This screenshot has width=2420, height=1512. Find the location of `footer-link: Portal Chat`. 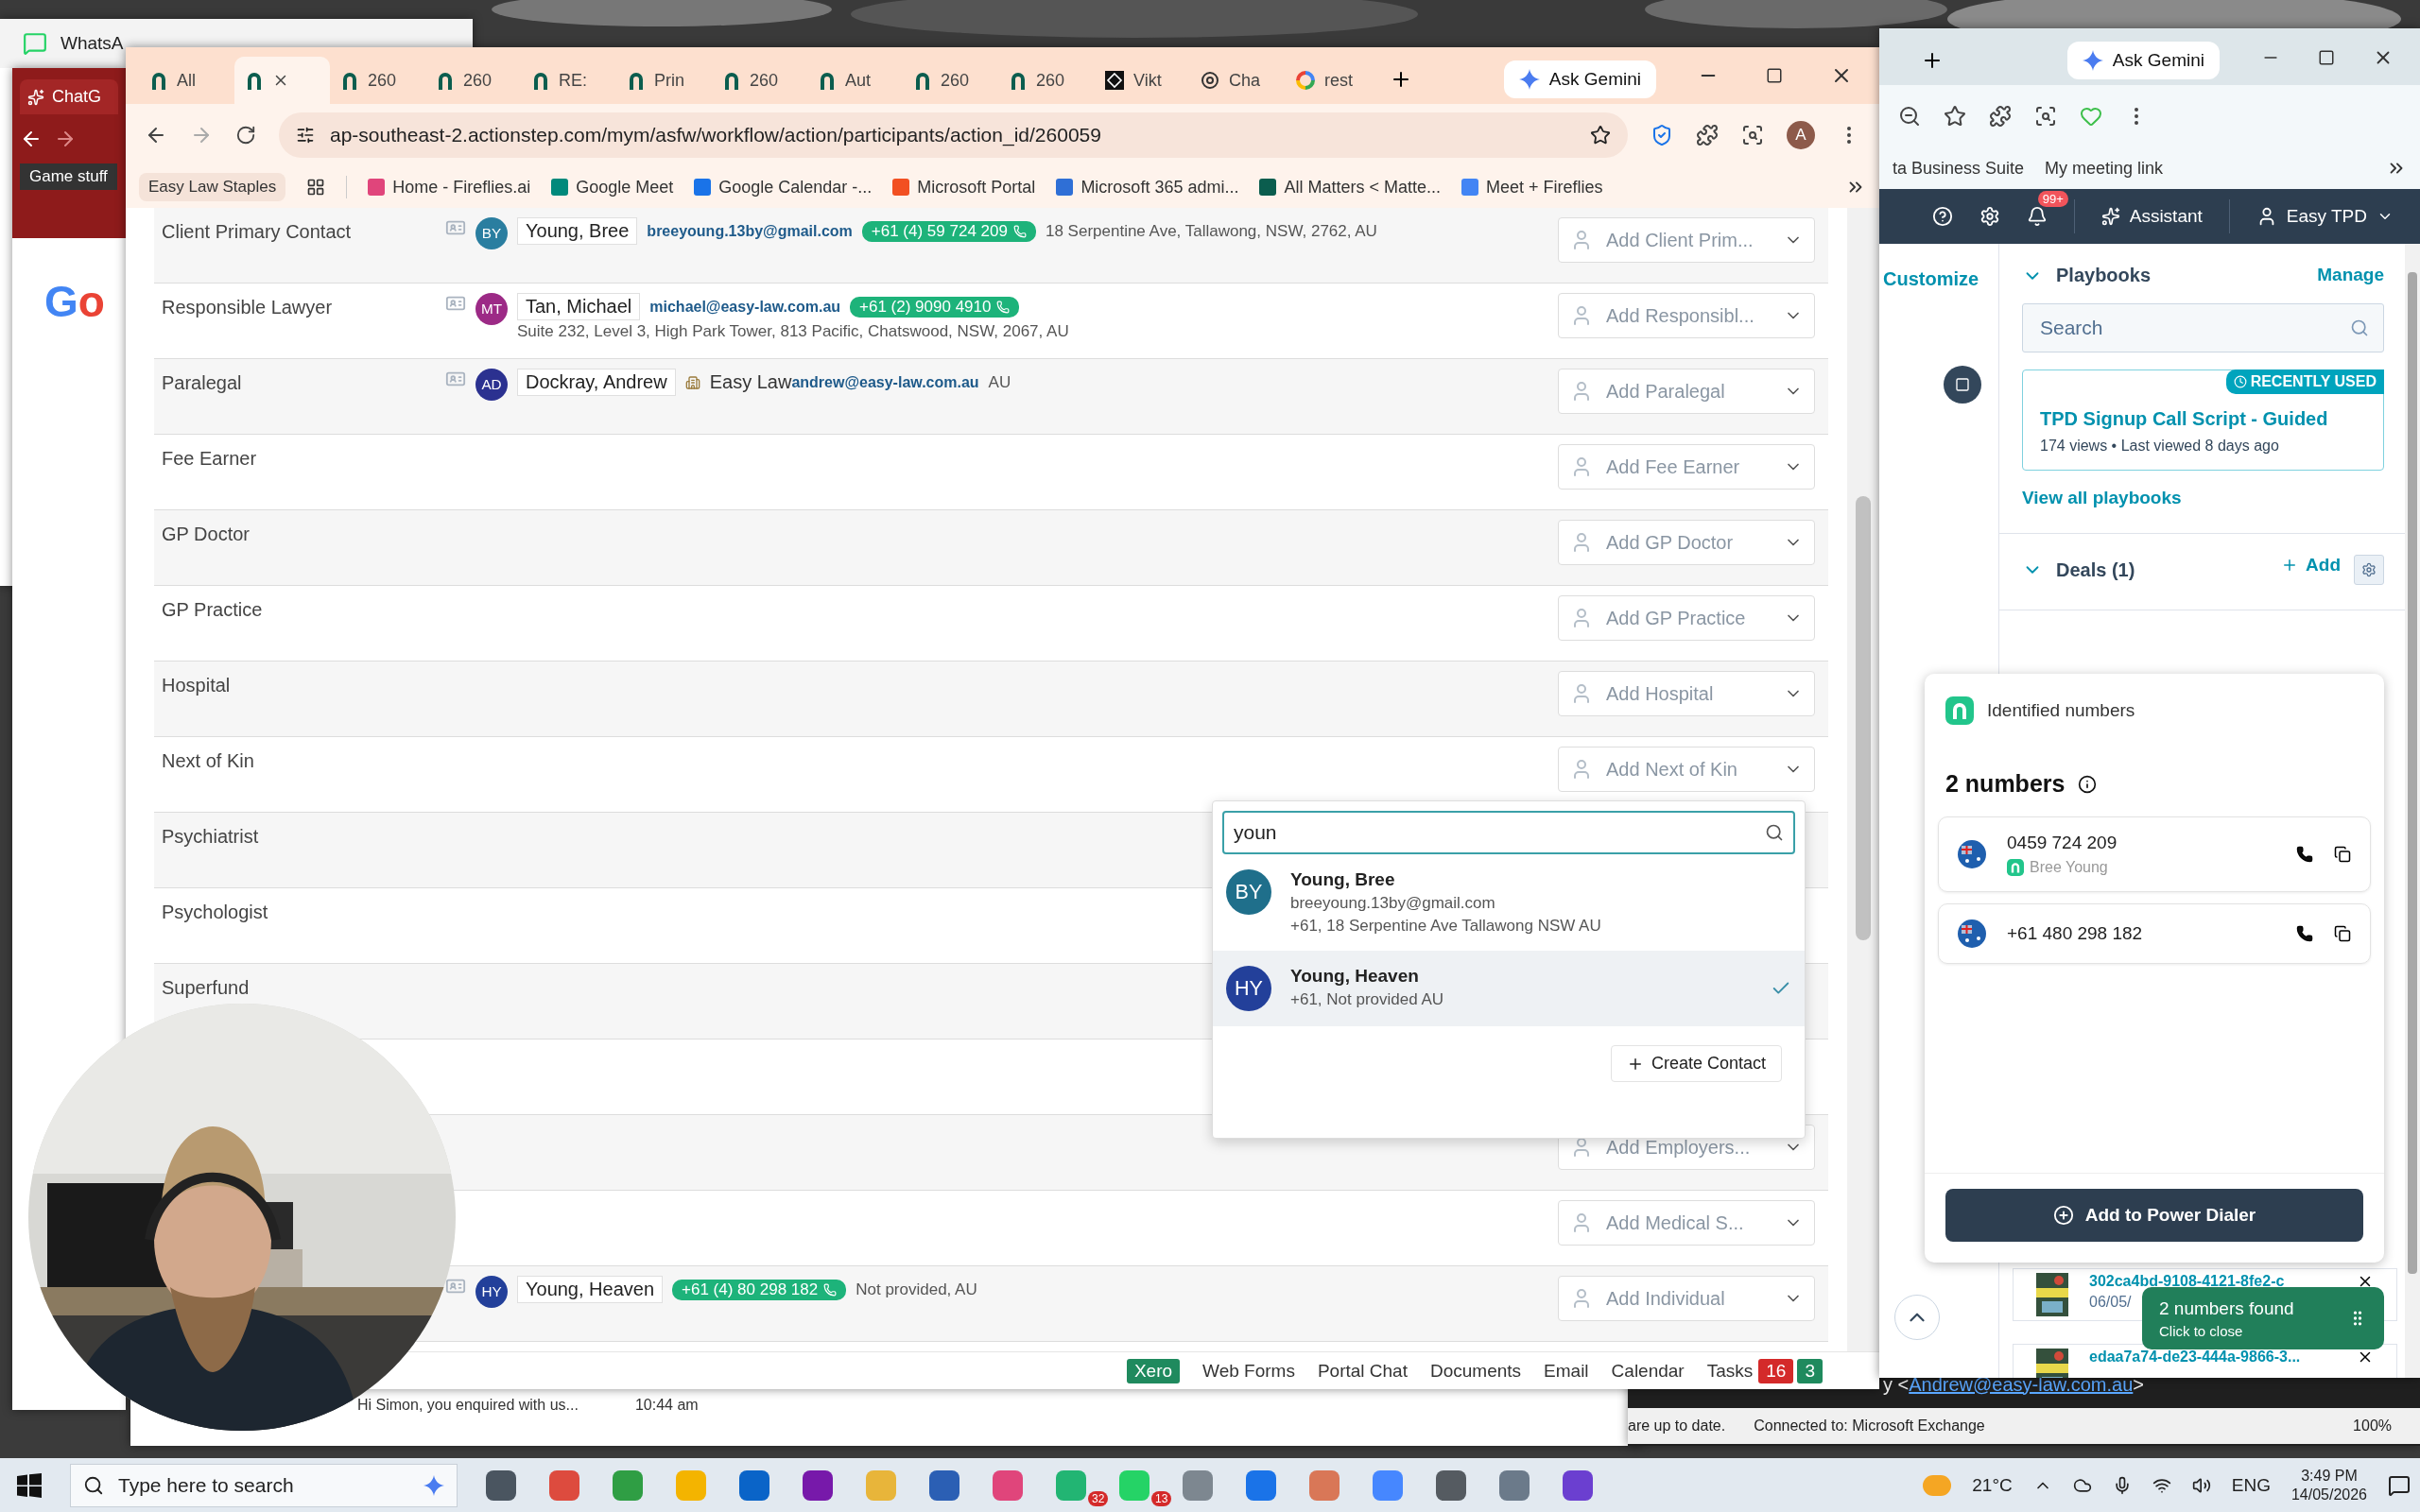

footer-link: Portal Chat is located at coordinates (1362, 1371).